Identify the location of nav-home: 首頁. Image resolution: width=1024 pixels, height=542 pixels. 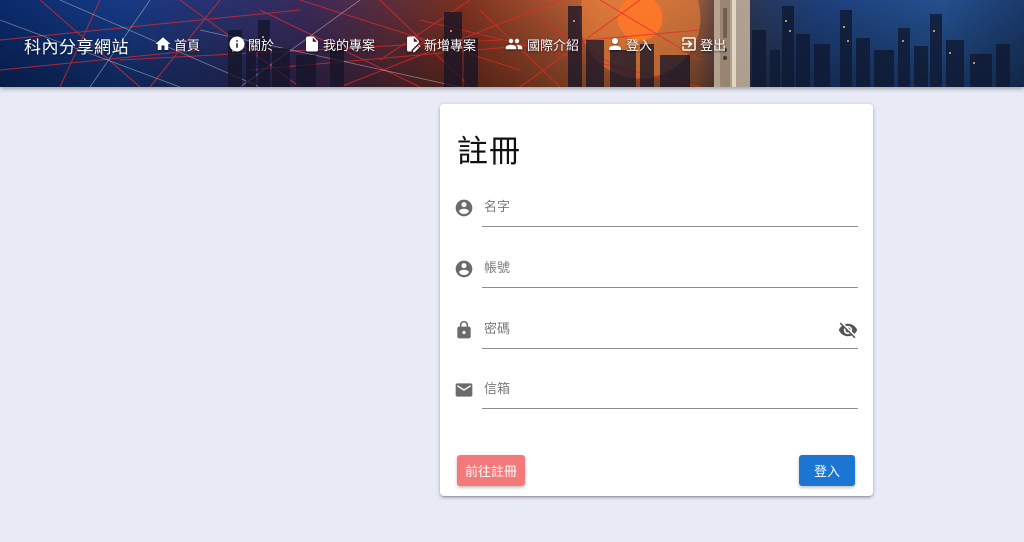
(177, 44).